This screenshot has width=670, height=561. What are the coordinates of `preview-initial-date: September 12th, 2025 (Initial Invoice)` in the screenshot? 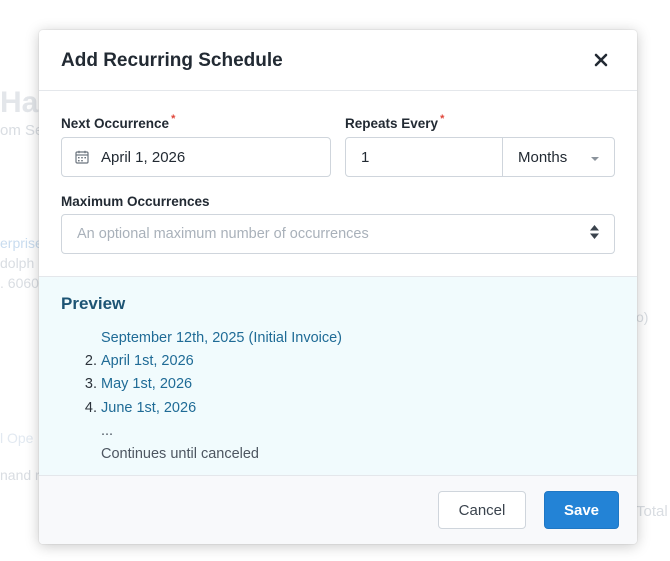 It's located at (221, 338).